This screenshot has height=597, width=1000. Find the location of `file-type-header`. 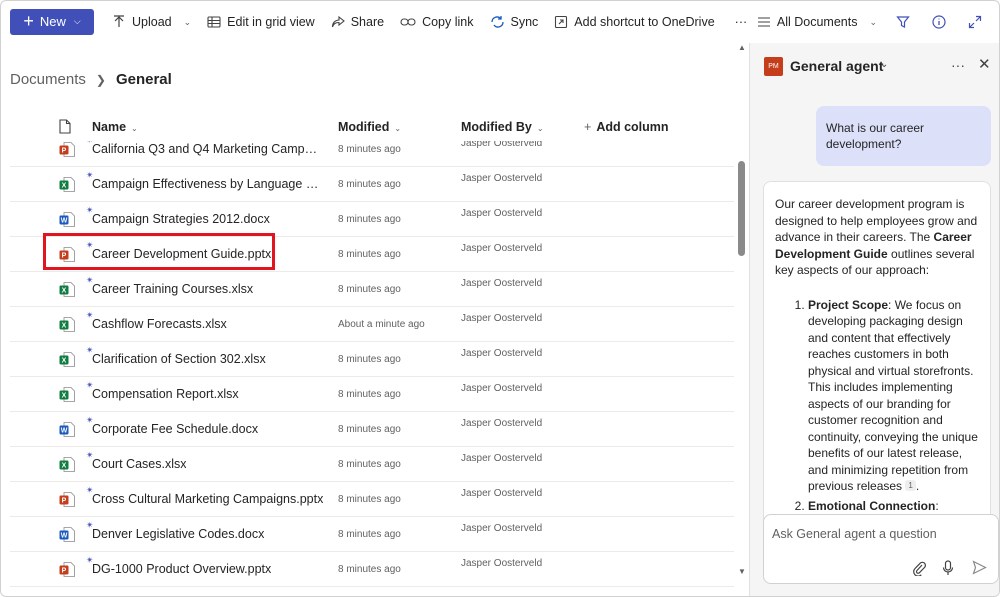

file-type-header is located at coordinates (65, 128).